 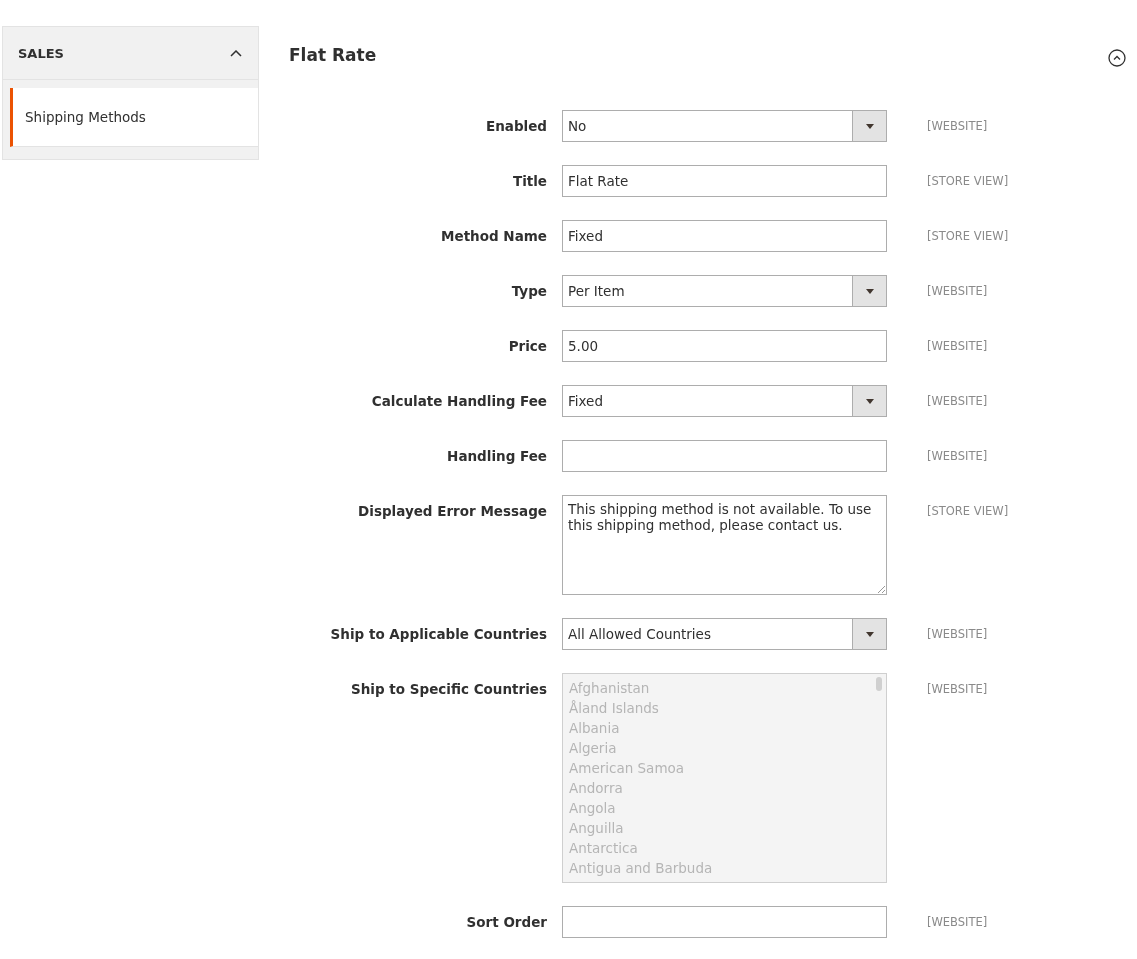 I want to click on input-field: 5.00, so click(x=724, y=346).